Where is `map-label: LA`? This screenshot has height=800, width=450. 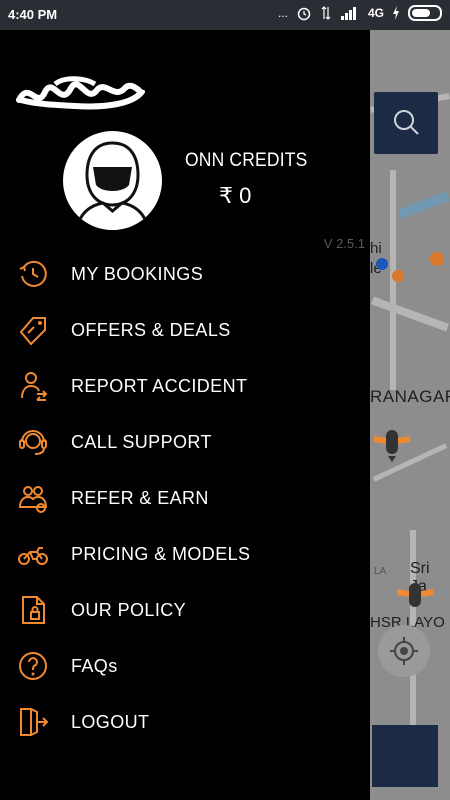 map-label: LA is located at coordinates (380, 571).